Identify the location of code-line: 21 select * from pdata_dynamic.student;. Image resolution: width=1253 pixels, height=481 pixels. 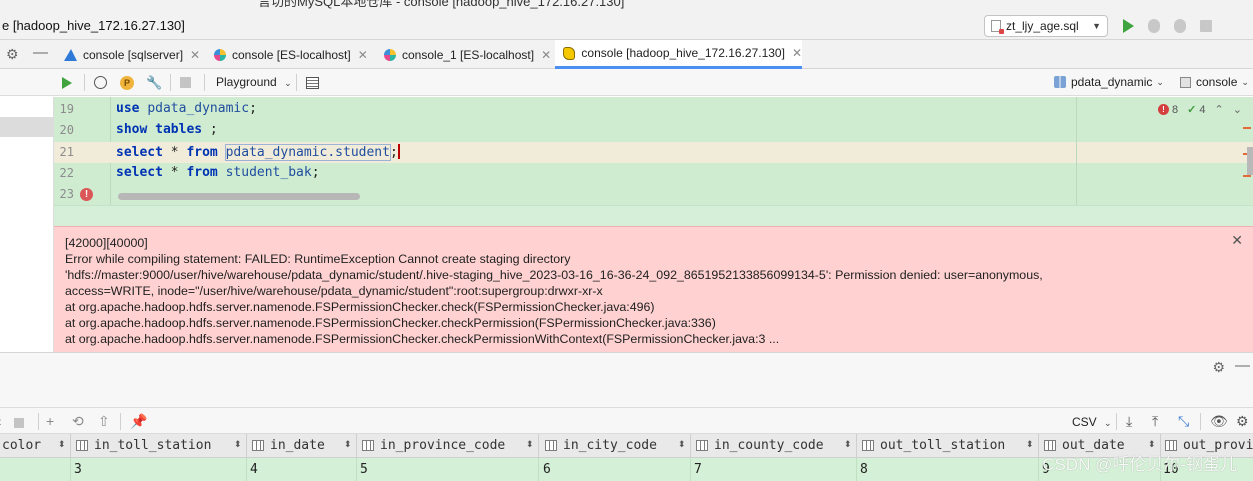
(653, 152).